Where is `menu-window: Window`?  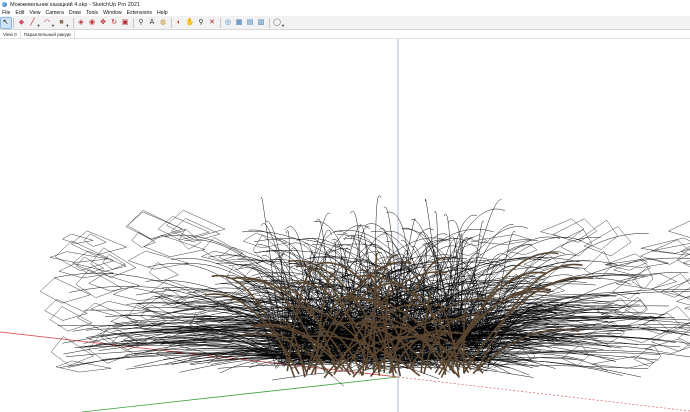
menu-window: Window is located at coordinates (112, 13).